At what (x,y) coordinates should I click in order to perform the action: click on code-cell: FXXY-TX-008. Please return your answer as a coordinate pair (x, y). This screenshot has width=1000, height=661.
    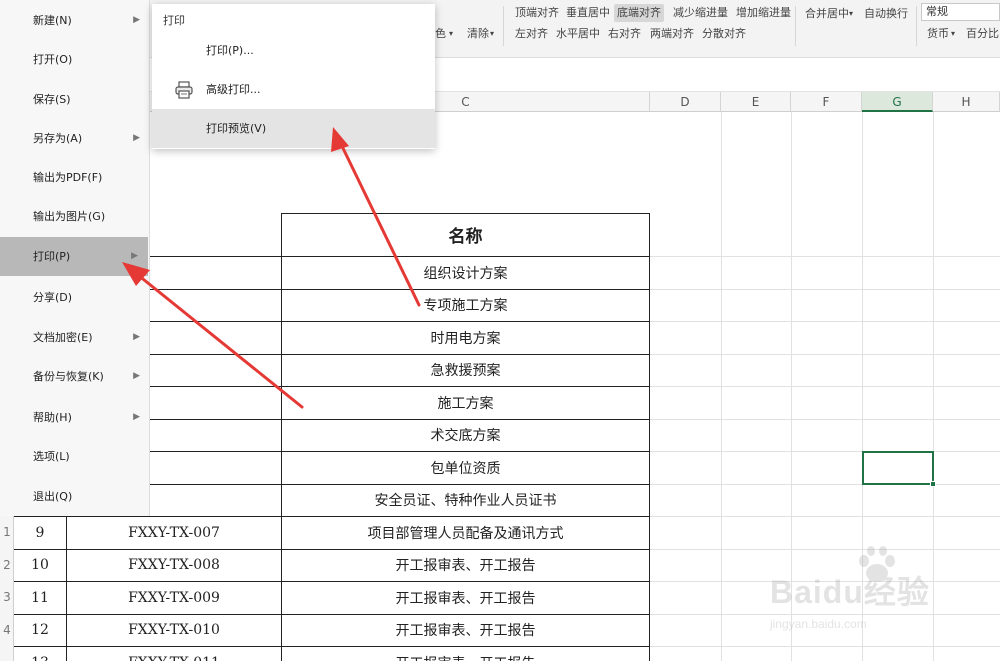
    Looking at the image, I should click on (174, 565).